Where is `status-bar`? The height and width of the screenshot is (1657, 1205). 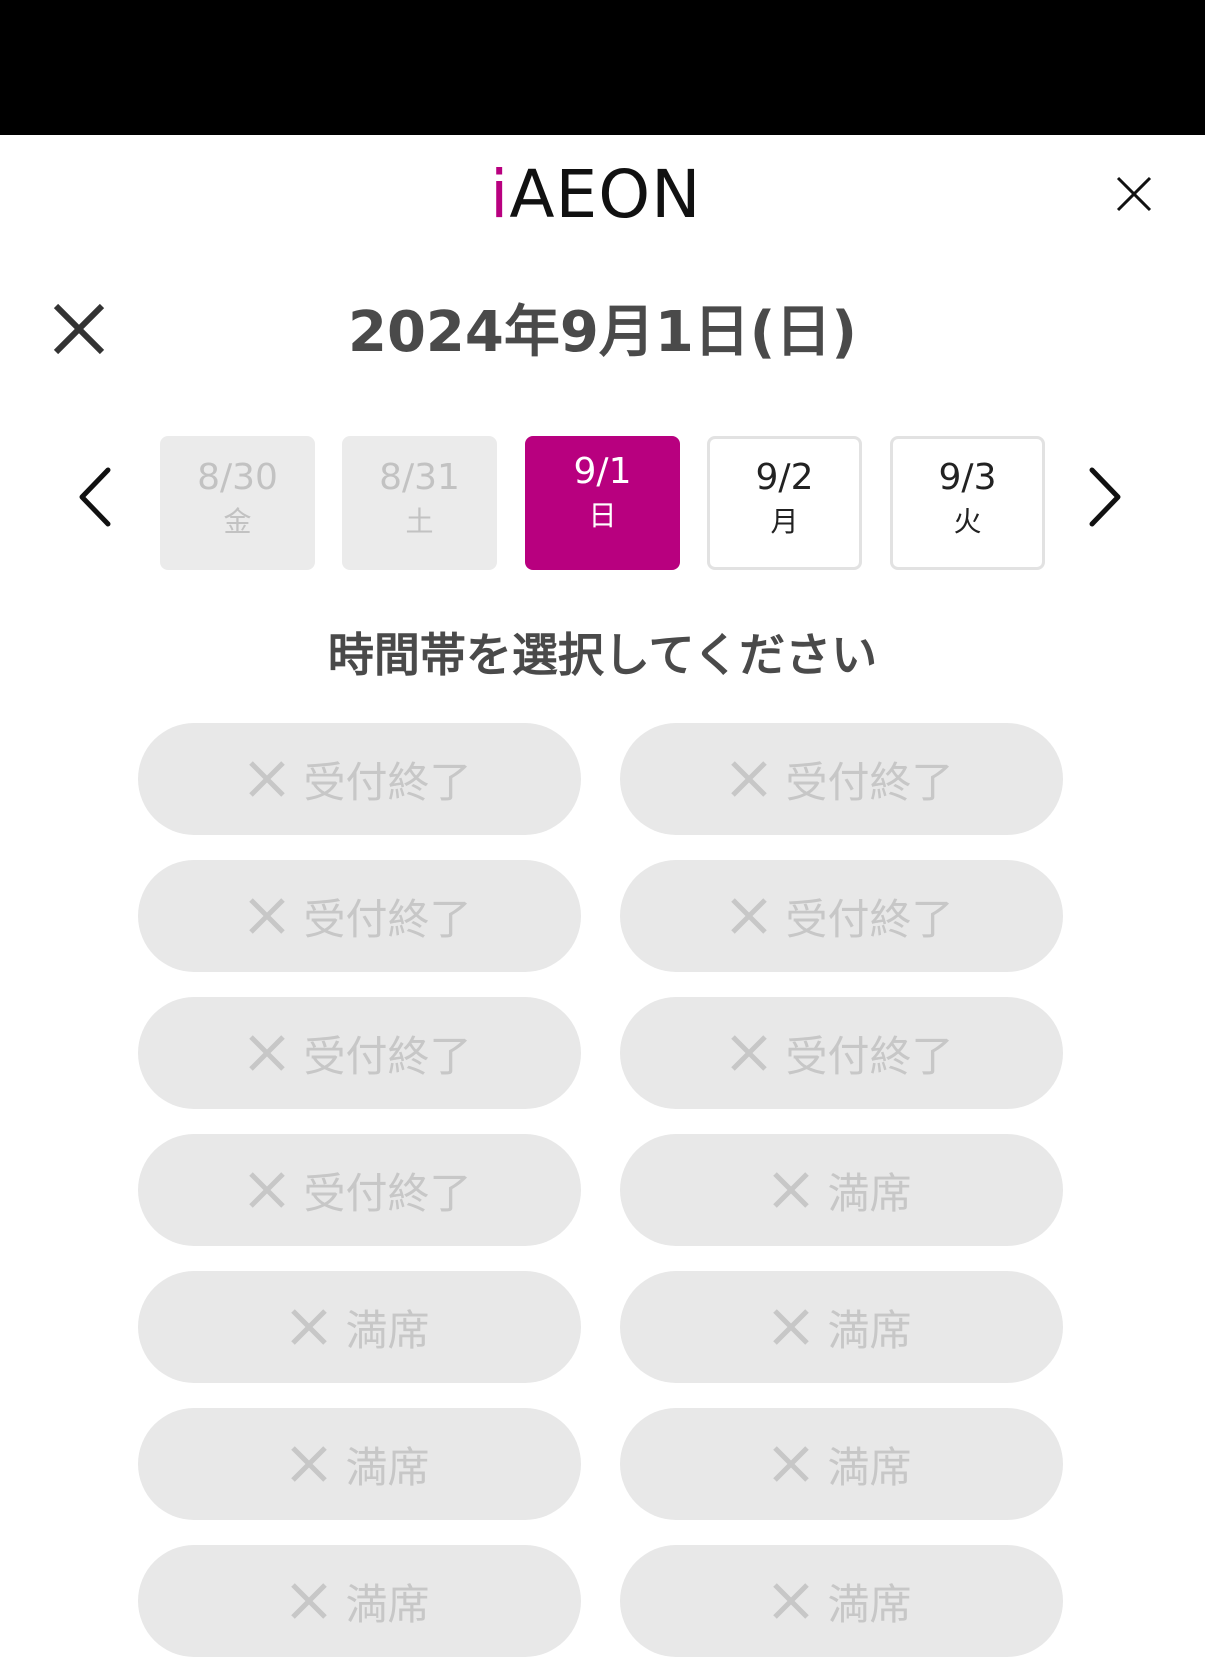
status-bar is located at coordinates (602, 67).